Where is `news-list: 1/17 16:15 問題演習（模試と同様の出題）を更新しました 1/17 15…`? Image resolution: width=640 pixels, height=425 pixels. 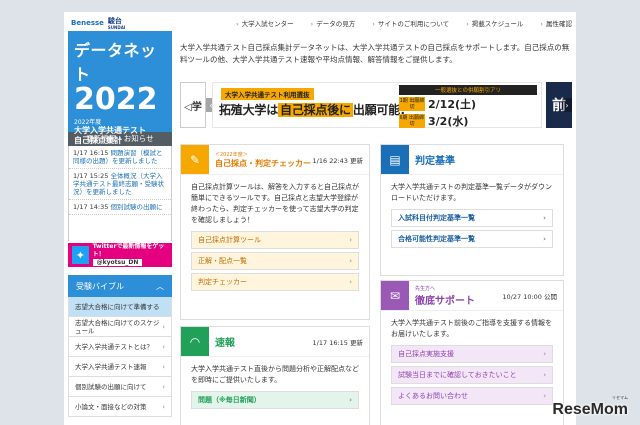 news-list: 1/17 16:15 問題演習（模試と同様の出題）を更新しました 1/17 15… is located at coordinates (120, 193).